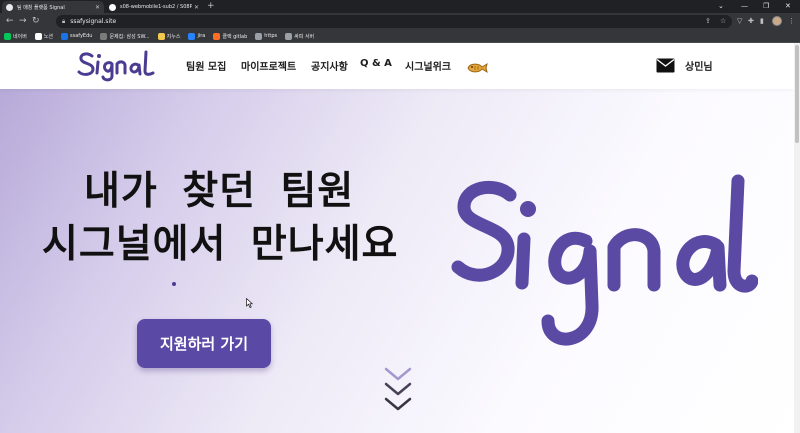 The height and width of the screenshot is (433, 800). What do you see at coordinates (797, 94) in the screenshot?
I see `scrollbar-thumb` at bounding box center [797, 94].